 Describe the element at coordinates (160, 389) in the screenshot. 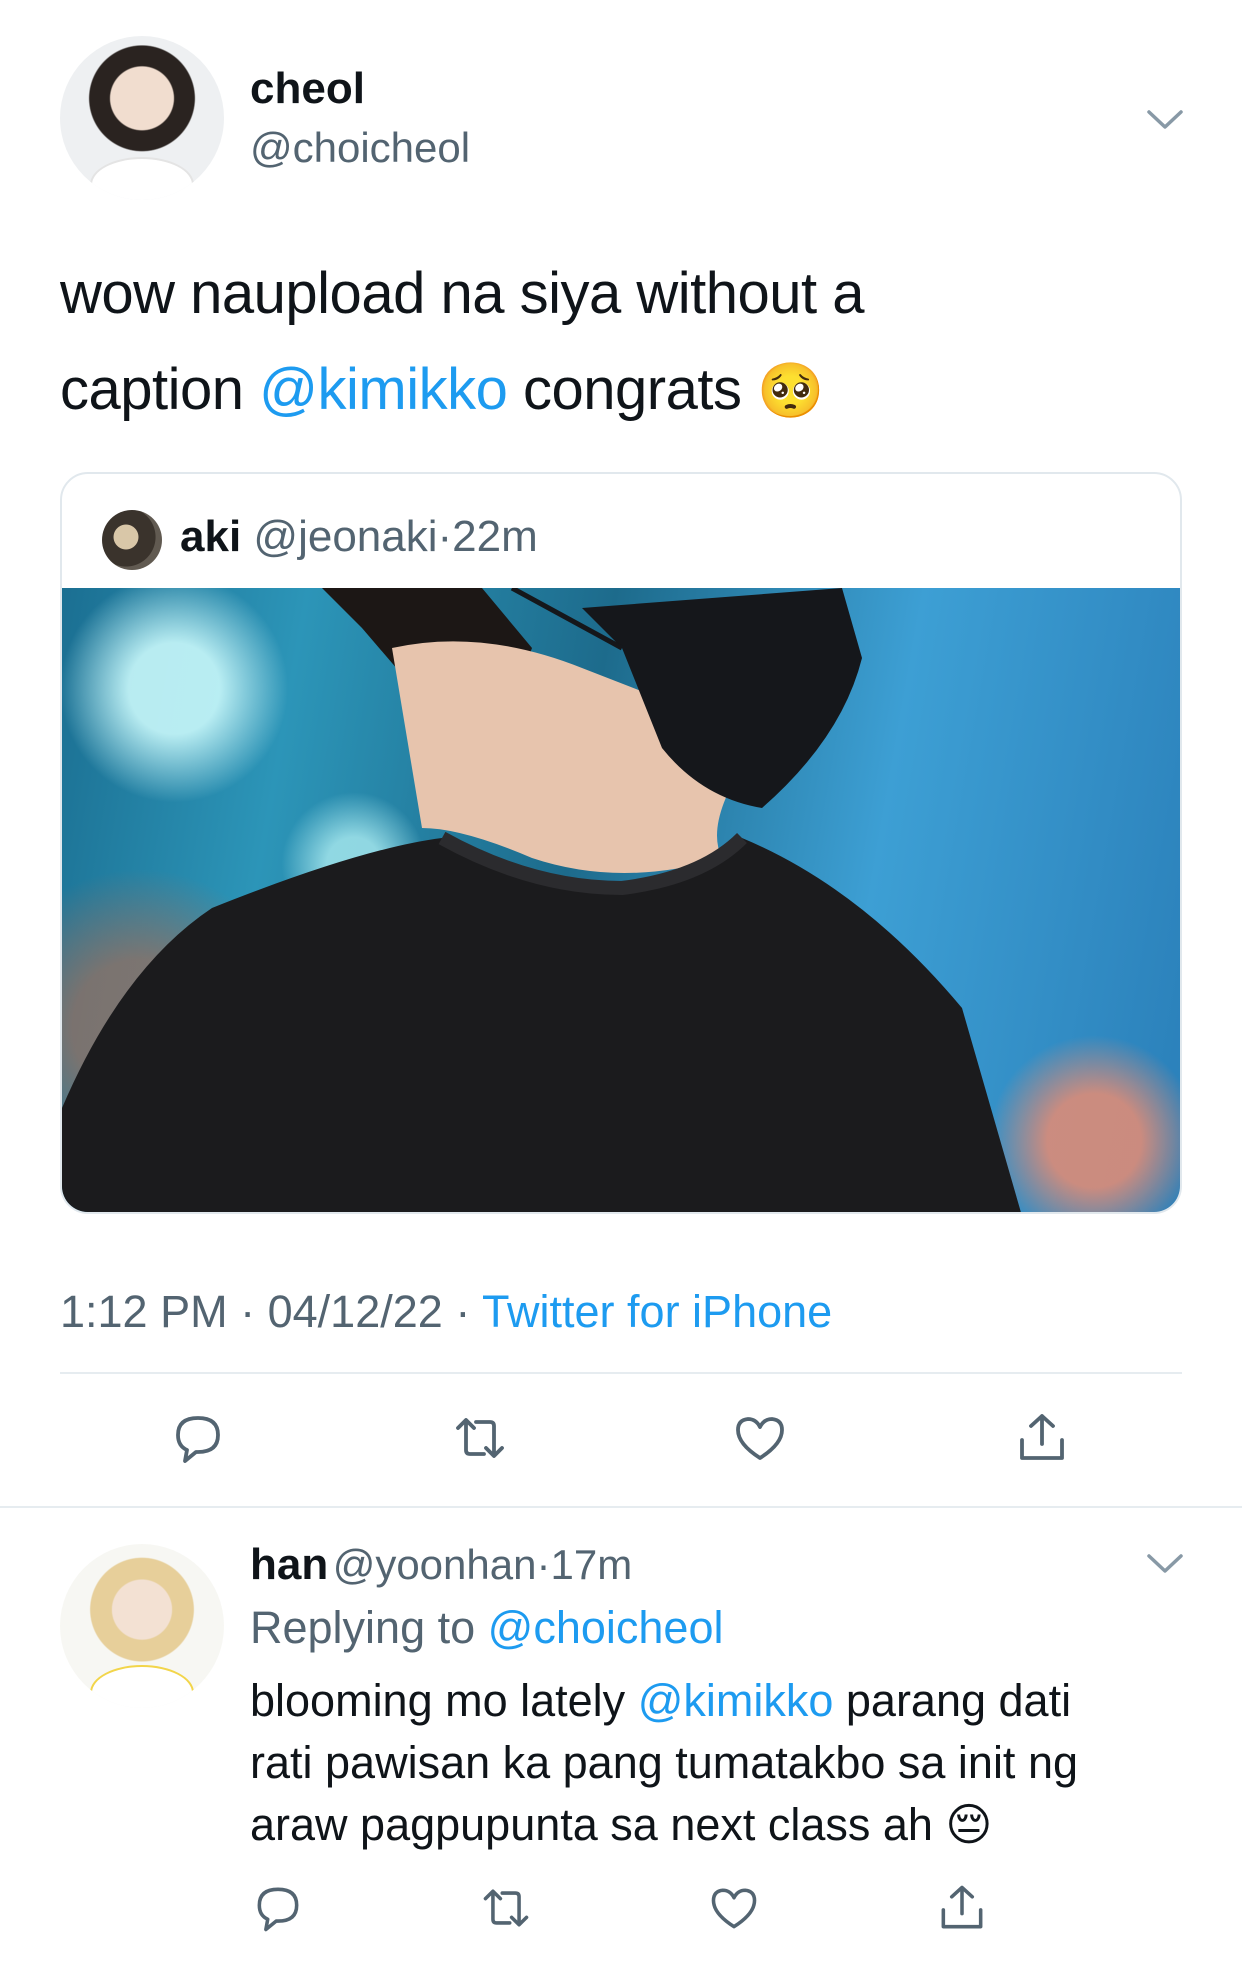

I see `tweet-text-segment: caption` at that location.